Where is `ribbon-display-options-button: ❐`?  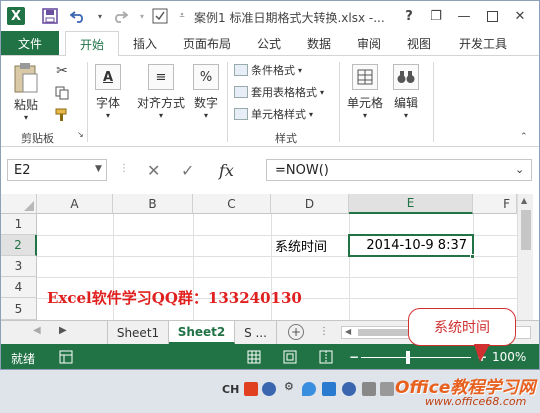
ribbon-display-options-button: ❐ is located at coordinates (436, 16).